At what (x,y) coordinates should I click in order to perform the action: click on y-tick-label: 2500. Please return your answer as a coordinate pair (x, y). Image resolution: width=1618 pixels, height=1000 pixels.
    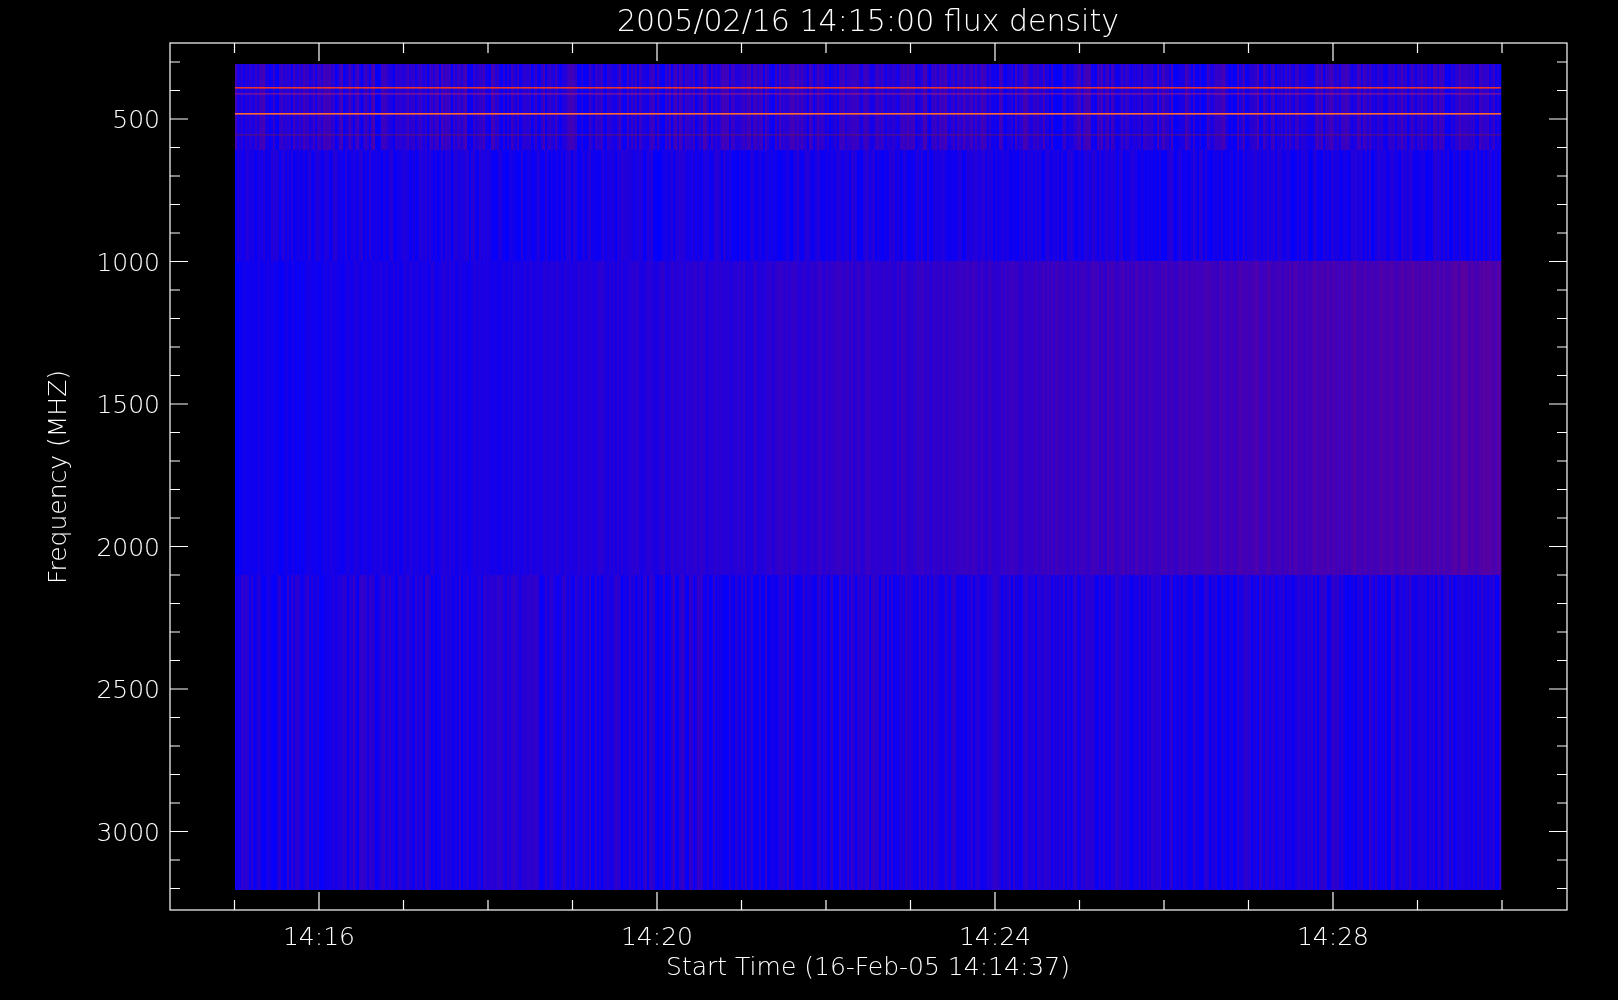
    Looking at the image, I should click on (128, 689).